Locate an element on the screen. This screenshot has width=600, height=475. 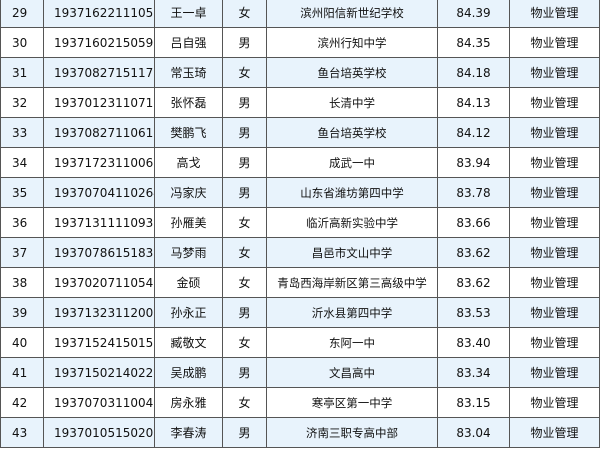
score-cell: 83.66 is located at coordinates (473, 222).